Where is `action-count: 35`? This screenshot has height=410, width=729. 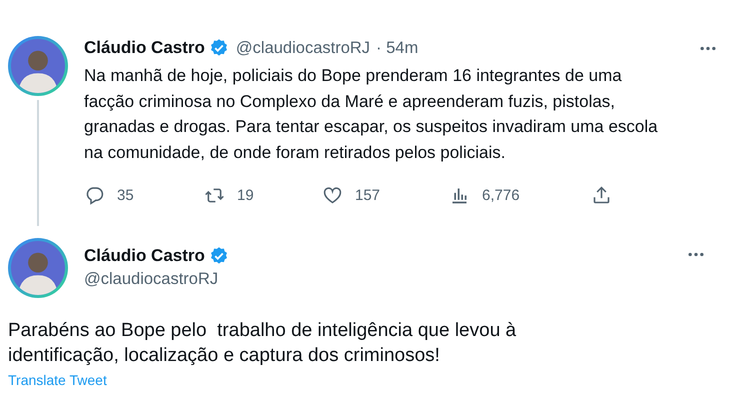 action-count: 35 is located at coordinates (125, 195).